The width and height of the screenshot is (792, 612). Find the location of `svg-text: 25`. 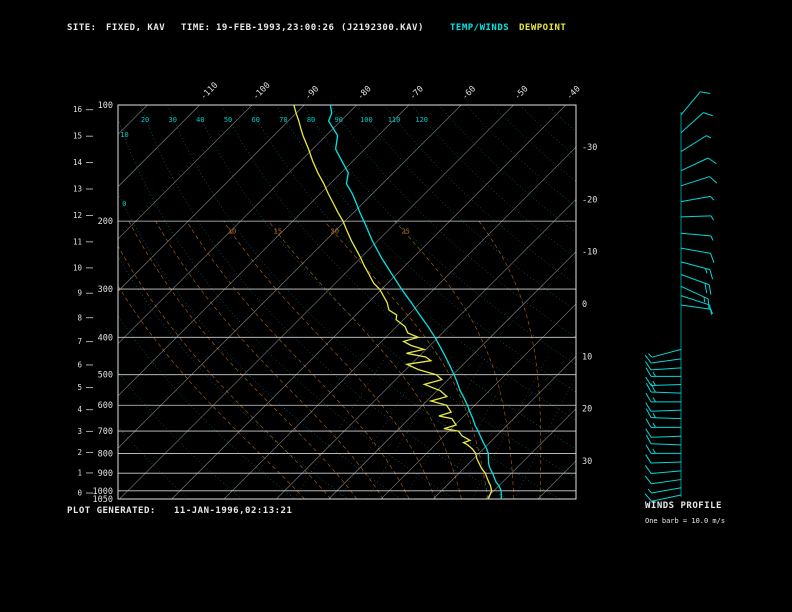

svg-text: 25 is located at coordinates (405, 231).